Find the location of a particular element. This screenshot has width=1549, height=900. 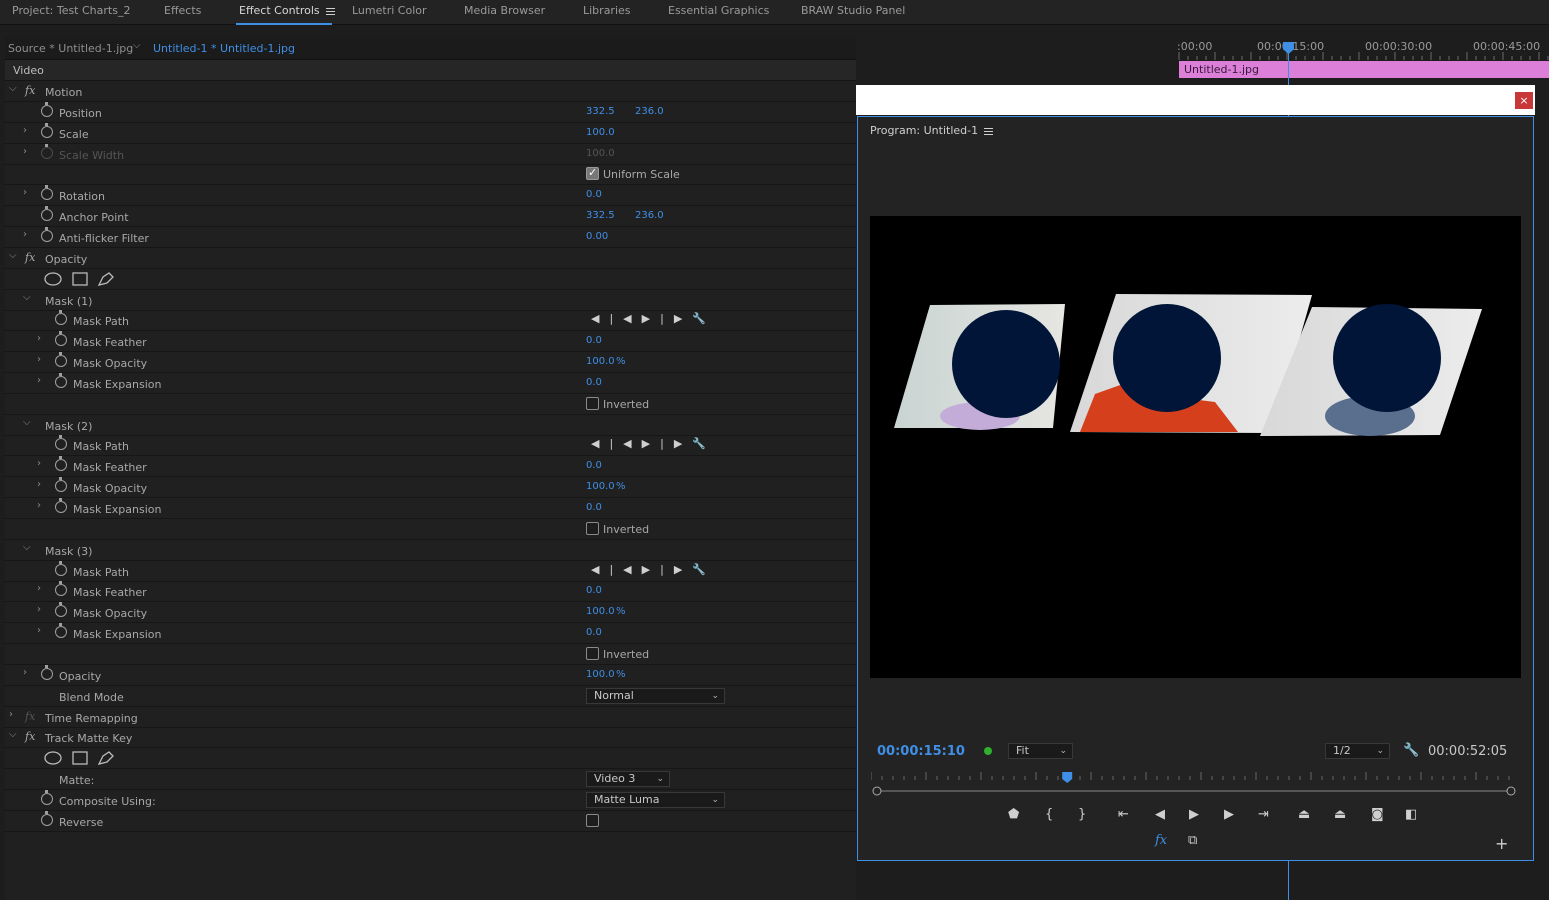

select-composite-using-: Matte Luma ⌄ is located at coordinates (655, 799).